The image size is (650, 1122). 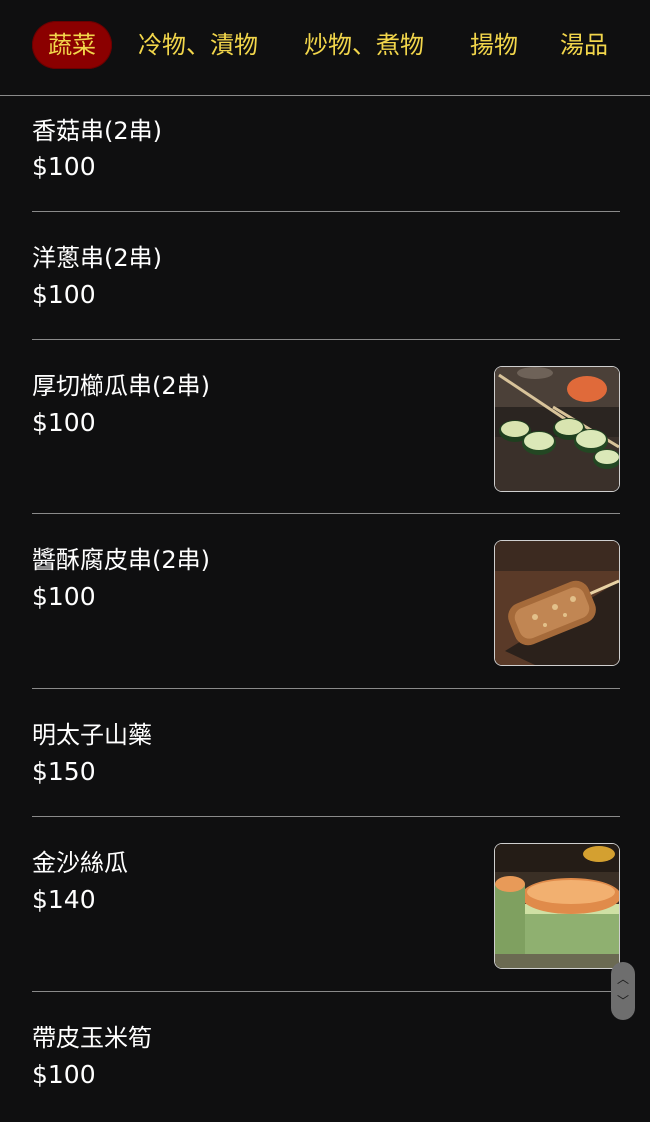 What do you see at coordinates (72, 45) in the screenshot?
I see `tab-vegetables: 蔬菜` at bounding box center [72, 45].